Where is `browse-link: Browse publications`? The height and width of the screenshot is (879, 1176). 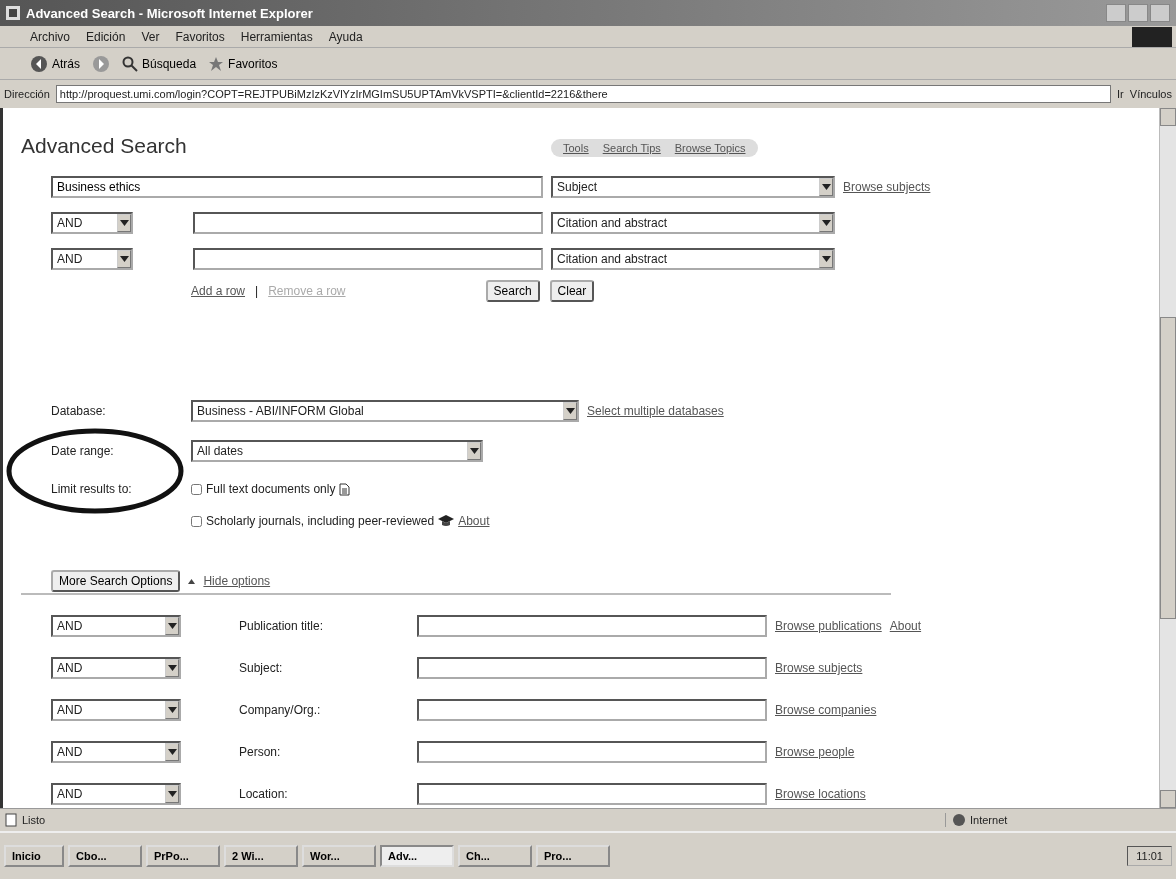
browse-link: Browse publications is located at coordinates (828, 626).